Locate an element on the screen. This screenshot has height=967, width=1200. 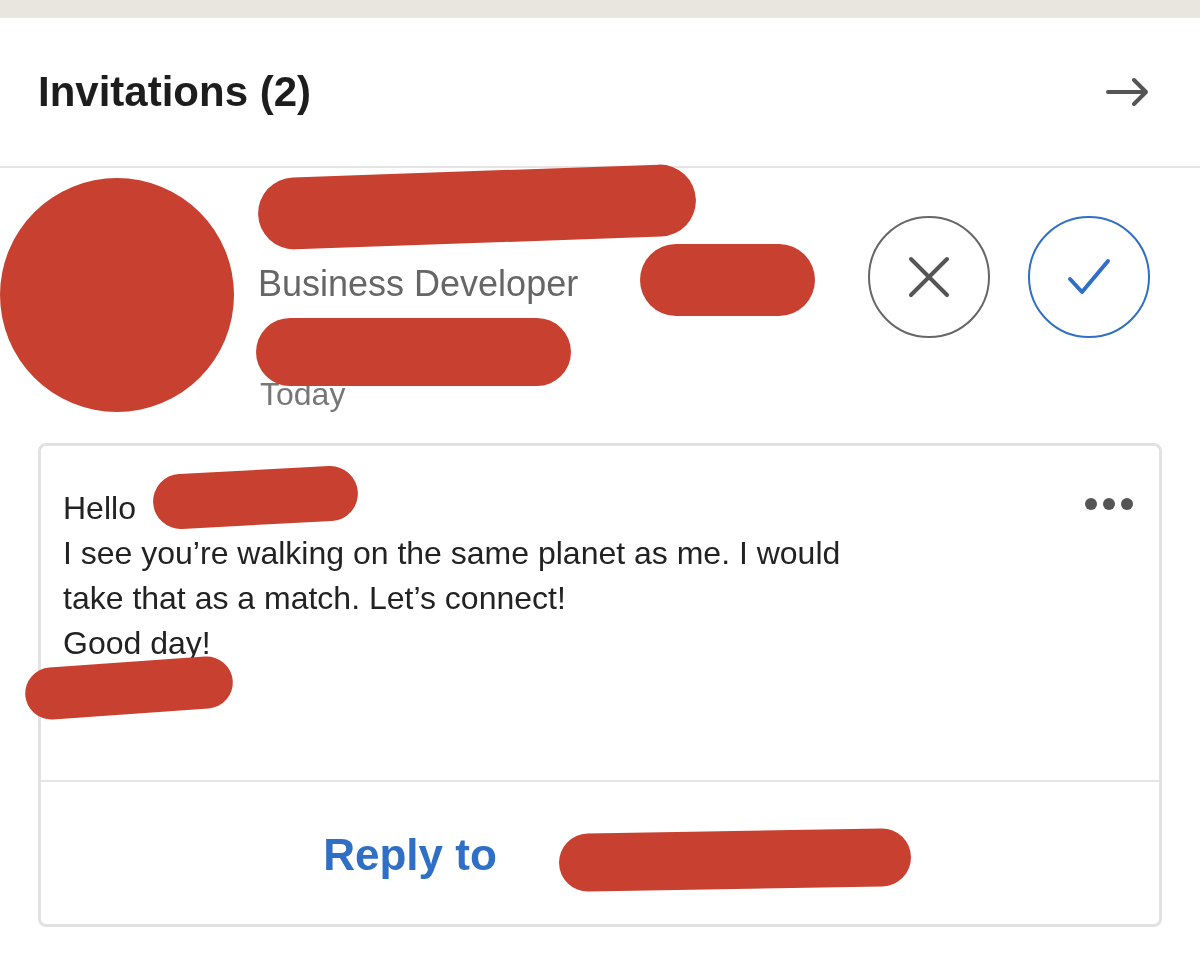
message-line: I see you’re walking on the same planet as me. I would is located at coordinates (452, 553).